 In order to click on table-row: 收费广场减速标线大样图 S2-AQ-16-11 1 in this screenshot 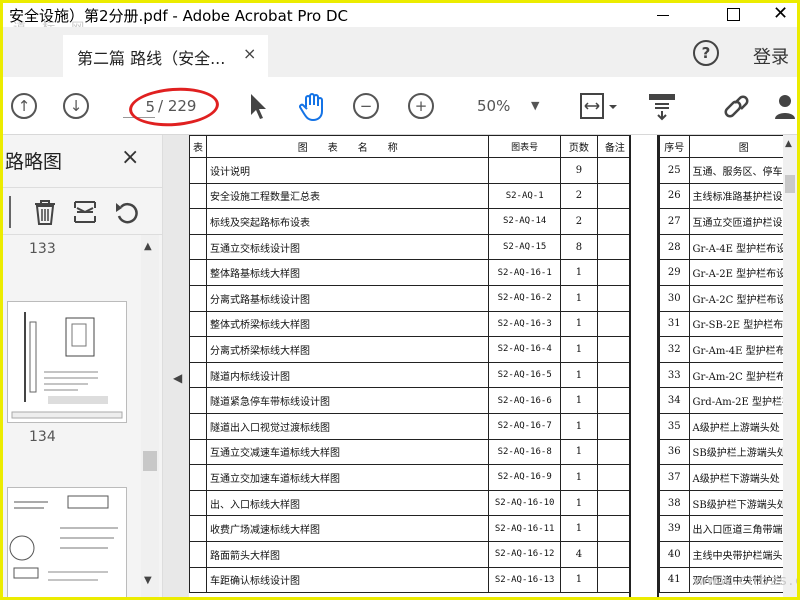, I will do `click(411, 528)`.